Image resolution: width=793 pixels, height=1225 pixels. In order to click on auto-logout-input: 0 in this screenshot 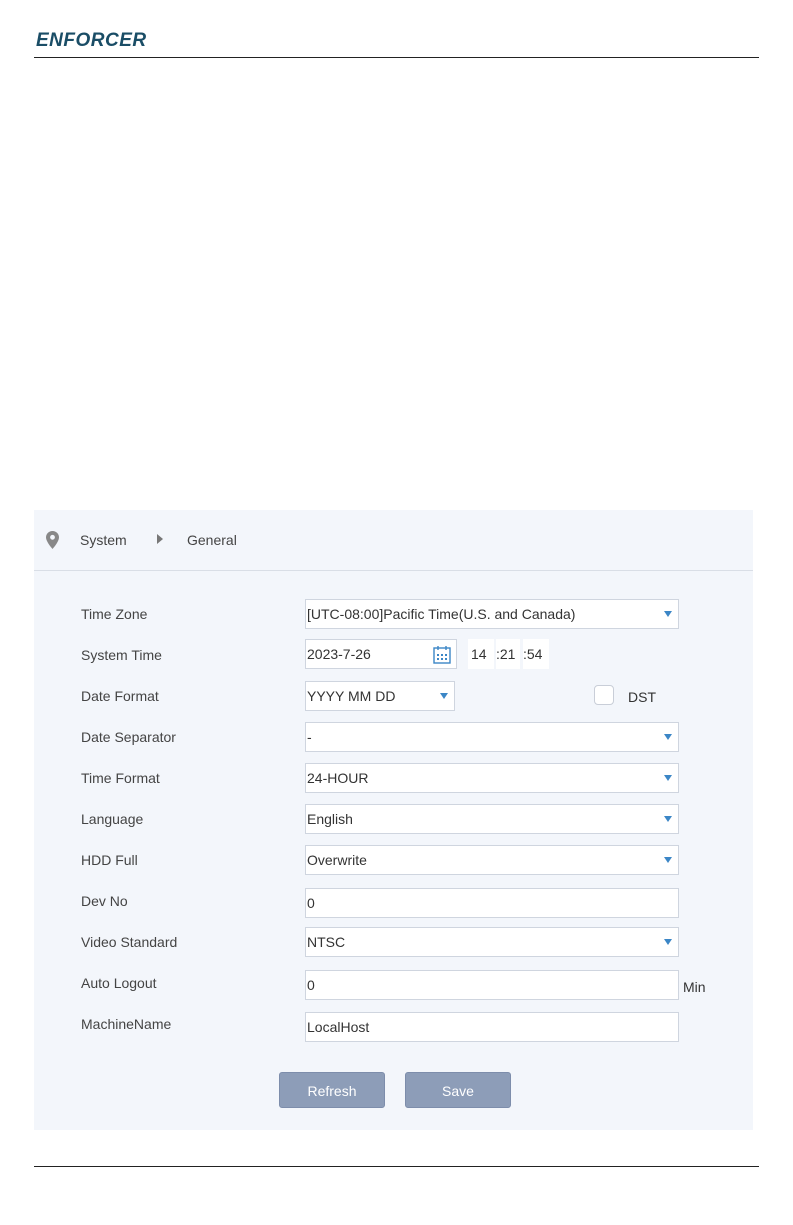, I will do `click(492, 985)`.